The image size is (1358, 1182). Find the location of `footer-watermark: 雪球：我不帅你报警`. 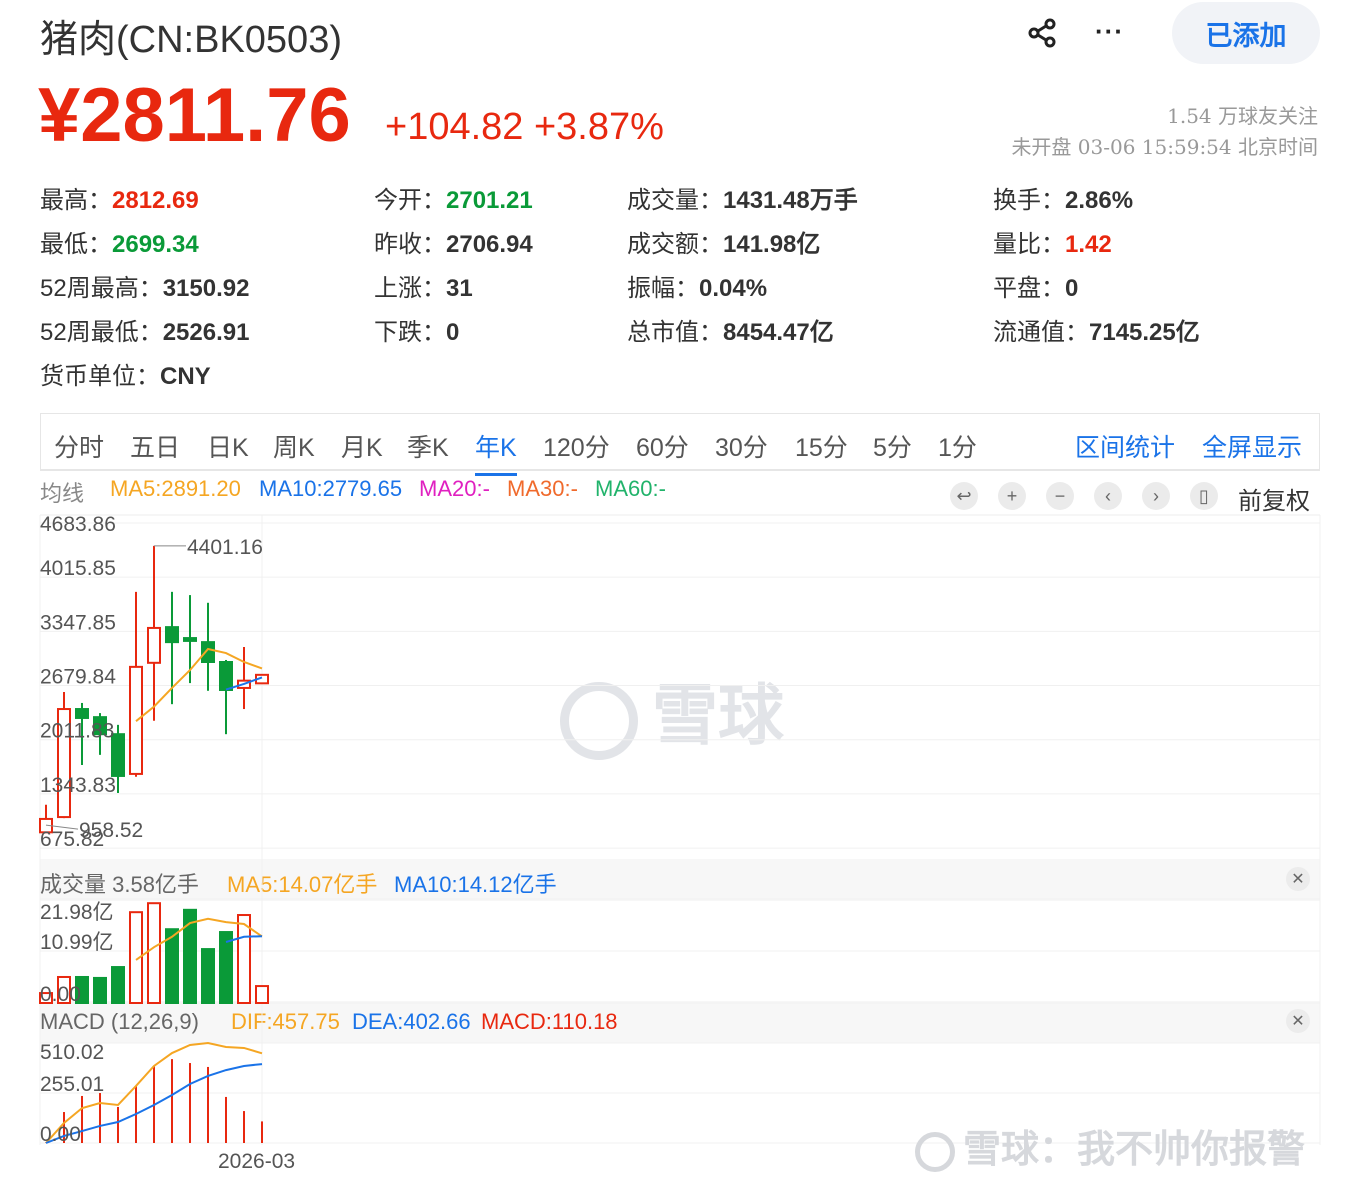

footer-watermark: 雪球：我不帅你报警 is located at coordinates (1110, 1145).